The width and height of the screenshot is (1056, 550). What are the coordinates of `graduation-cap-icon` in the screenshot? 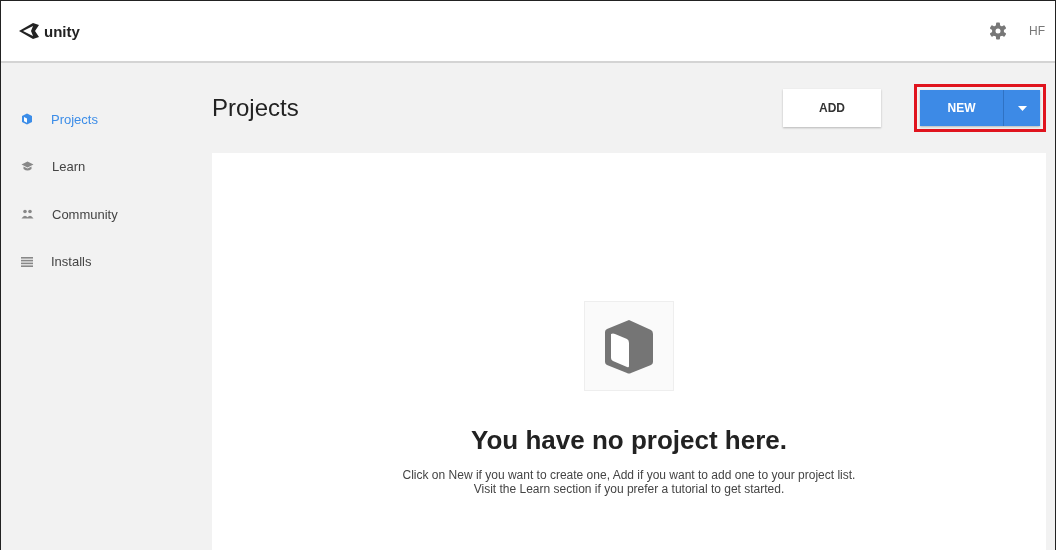 It's located at (27, 166).